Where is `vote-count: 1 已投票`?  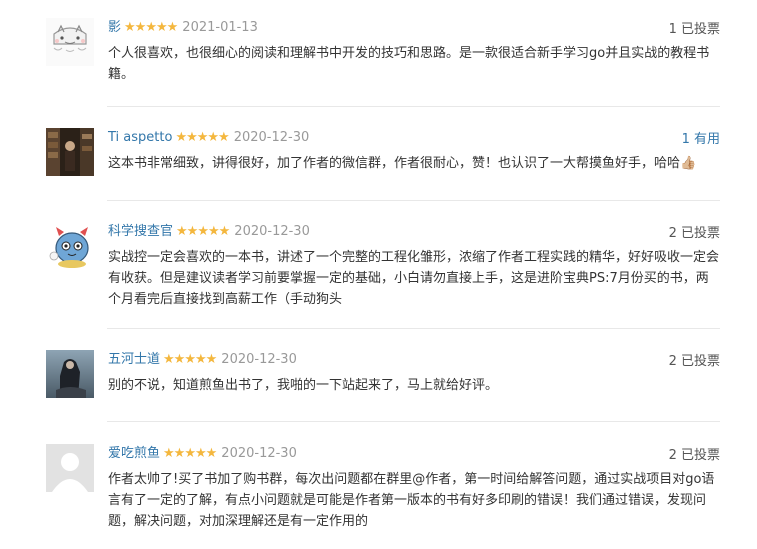 vote-count: 1 已投票 is located at coordinates (694, 27).